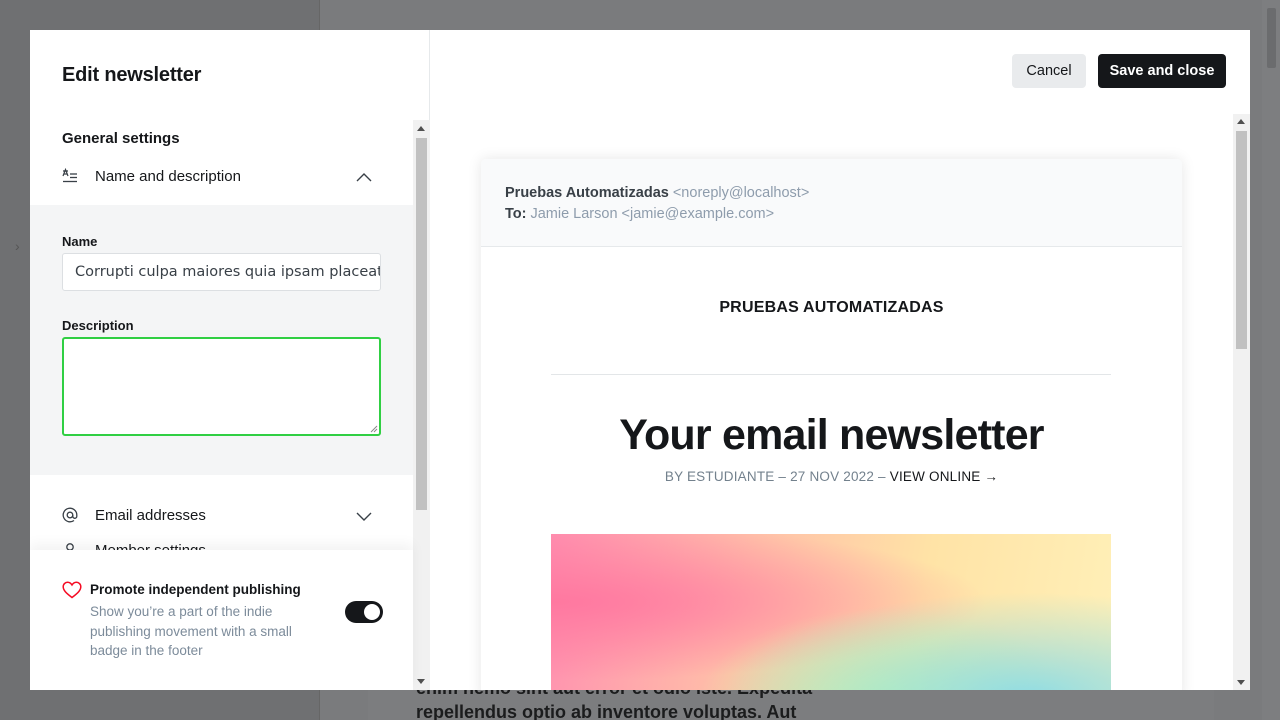  Describe the element at coordinates (831, 612) in the screenshot. I see `feature-image` at that location.